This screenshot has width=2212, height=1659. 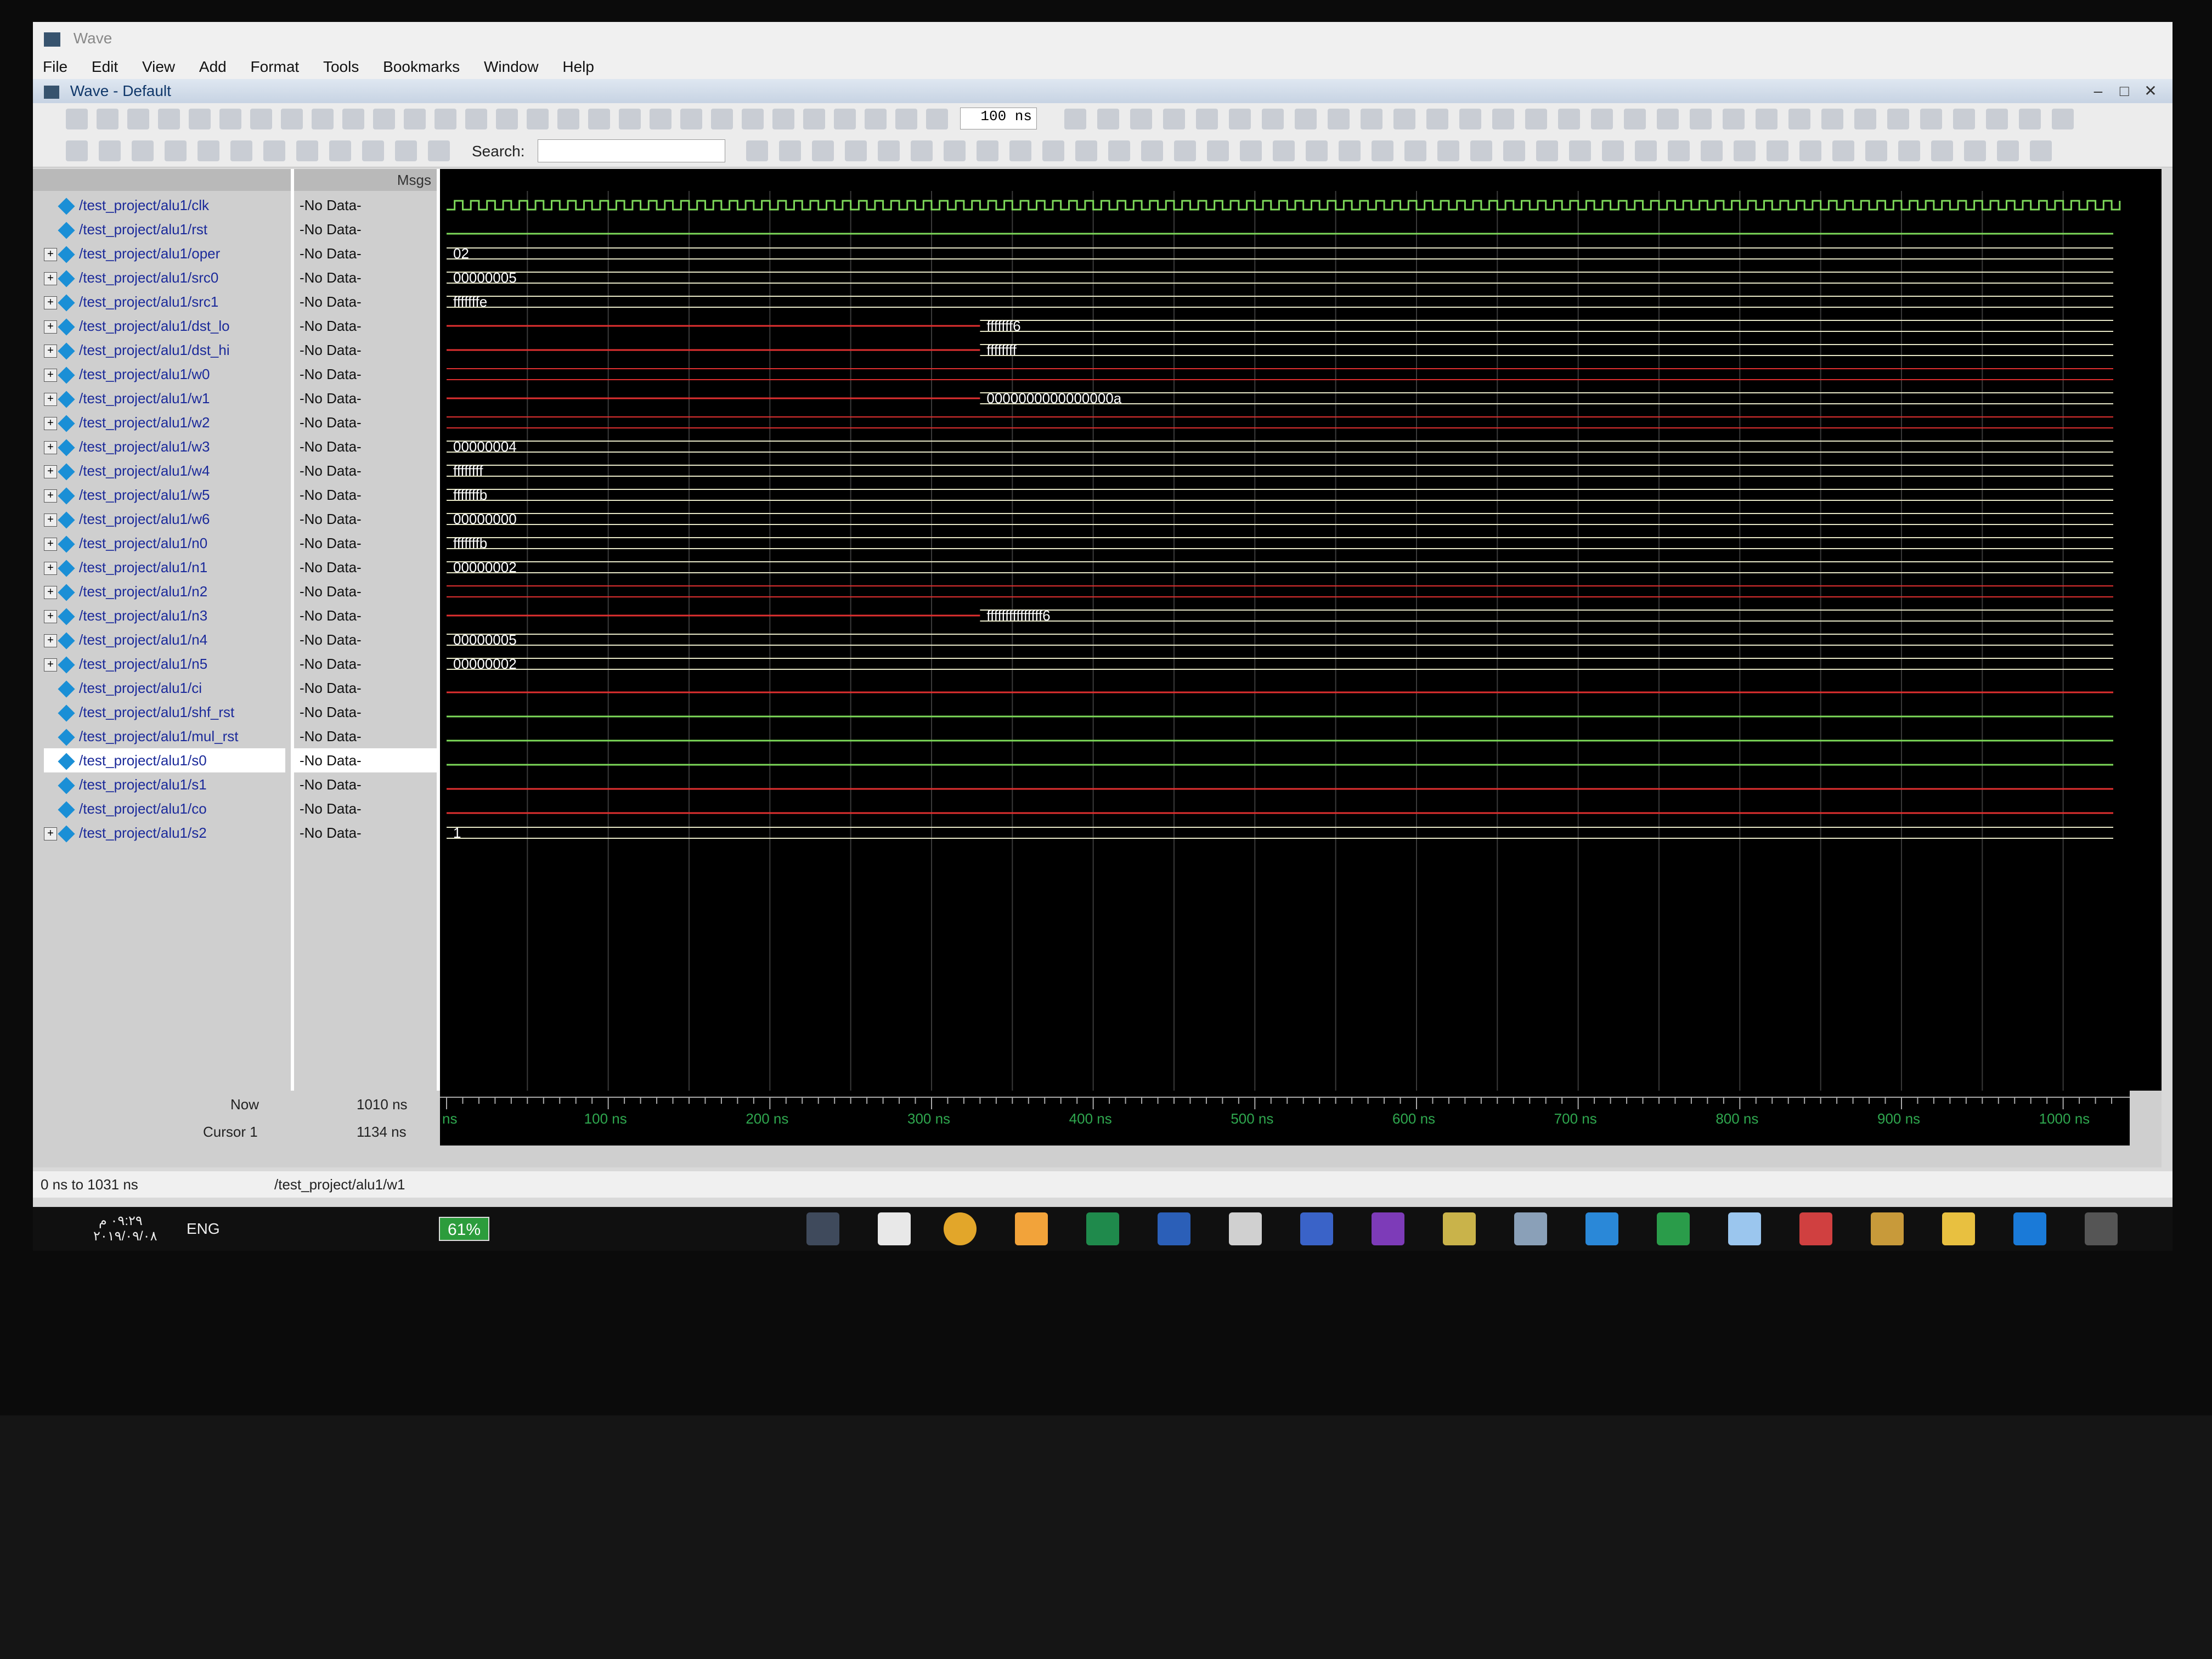 I want to click on signal-row: /test_project/alu1/s0, so click(x=164, y=760).